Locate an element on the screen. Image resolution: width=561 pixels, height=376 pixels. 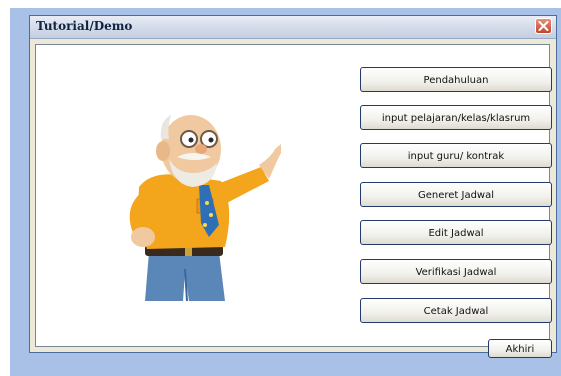
exit-button: Akhiri is located at coordinates (520, 348).